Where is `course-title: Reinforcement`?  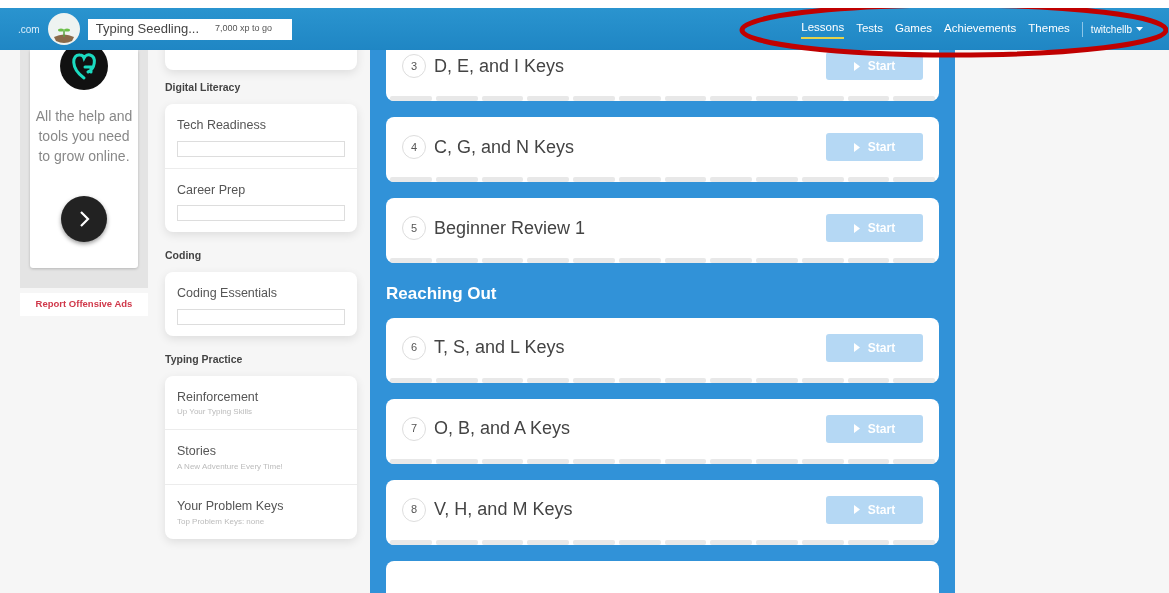 course-title: Reinforcement is located at coordinates (218, 397).